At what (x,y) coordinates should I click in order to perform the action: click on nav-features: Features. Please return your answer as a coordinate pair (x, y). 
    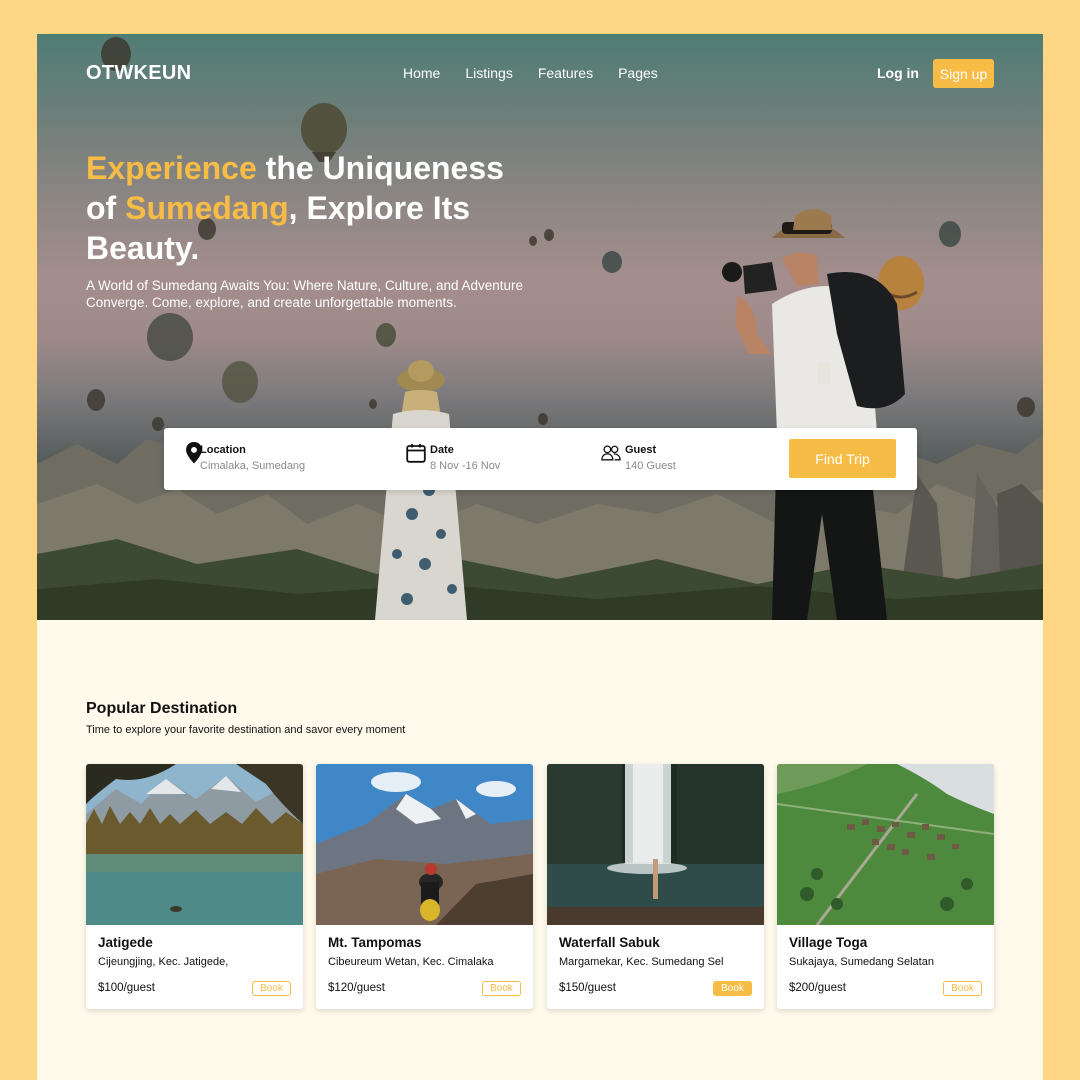
    Looking at the image, I should click on (565, 73).